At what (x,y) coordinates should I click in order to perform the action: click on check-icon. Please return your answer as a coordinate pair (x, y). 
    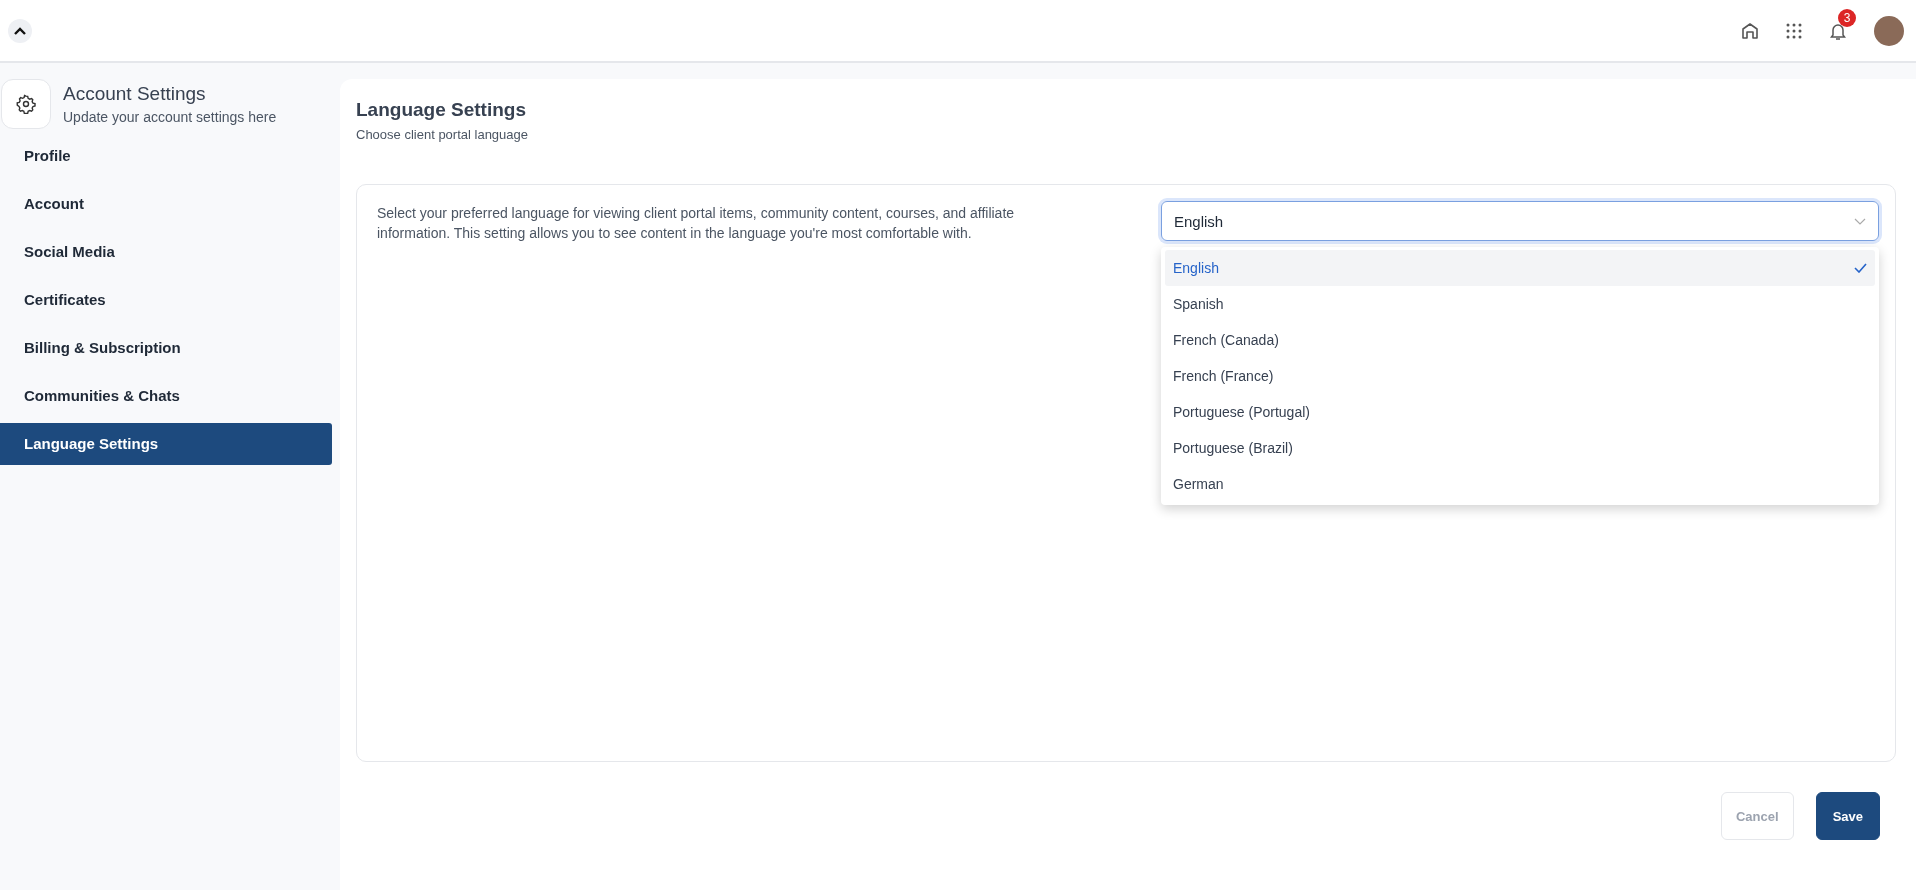
    Looking at the image, I should click on (1860, 268).